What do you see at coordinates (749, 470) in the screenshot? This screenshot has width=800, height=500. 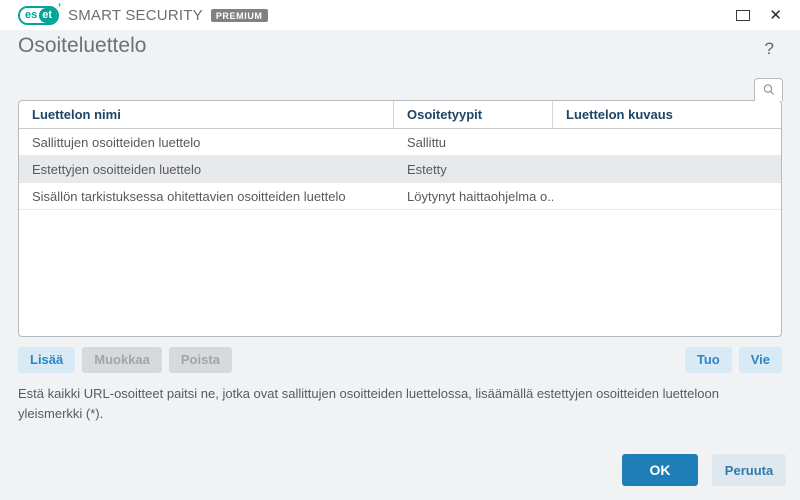 I see `cancel-button: Peruuta` at bounding box center [749, 470].